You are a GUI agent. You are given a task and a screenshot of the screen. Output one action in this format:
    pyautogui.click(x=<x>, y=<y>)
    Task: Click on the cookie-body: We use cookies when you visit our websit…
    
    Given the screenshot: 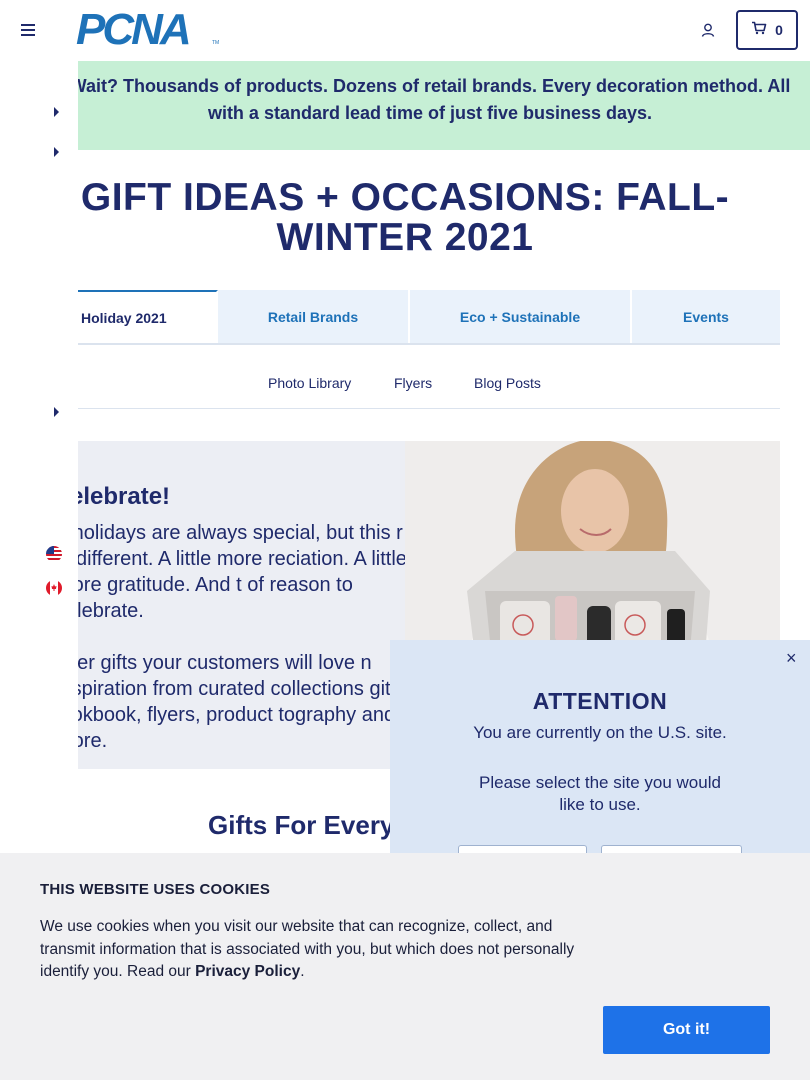 What is the action you would take?
    pyautogui.click(x=307, y=949)
    